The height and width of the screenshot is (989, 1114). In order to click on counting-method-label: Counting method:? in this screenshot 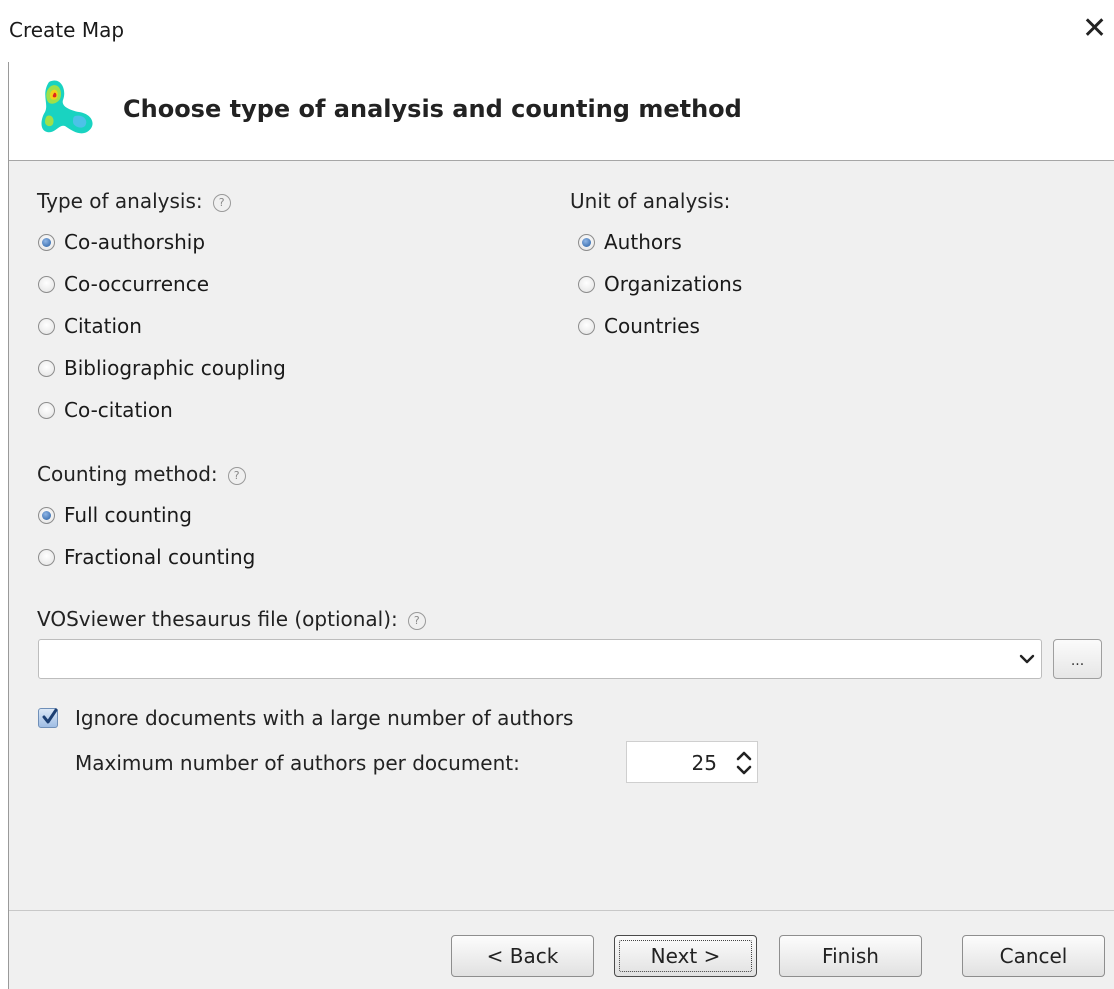, I will do `click(141, 474)`.